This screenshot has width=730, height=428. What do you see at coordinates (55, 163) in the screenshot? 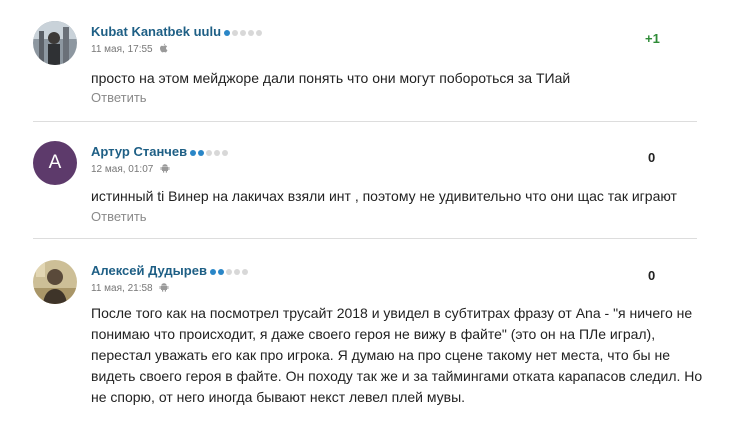
I see `avatar: А` at bounding box center [55, 163].